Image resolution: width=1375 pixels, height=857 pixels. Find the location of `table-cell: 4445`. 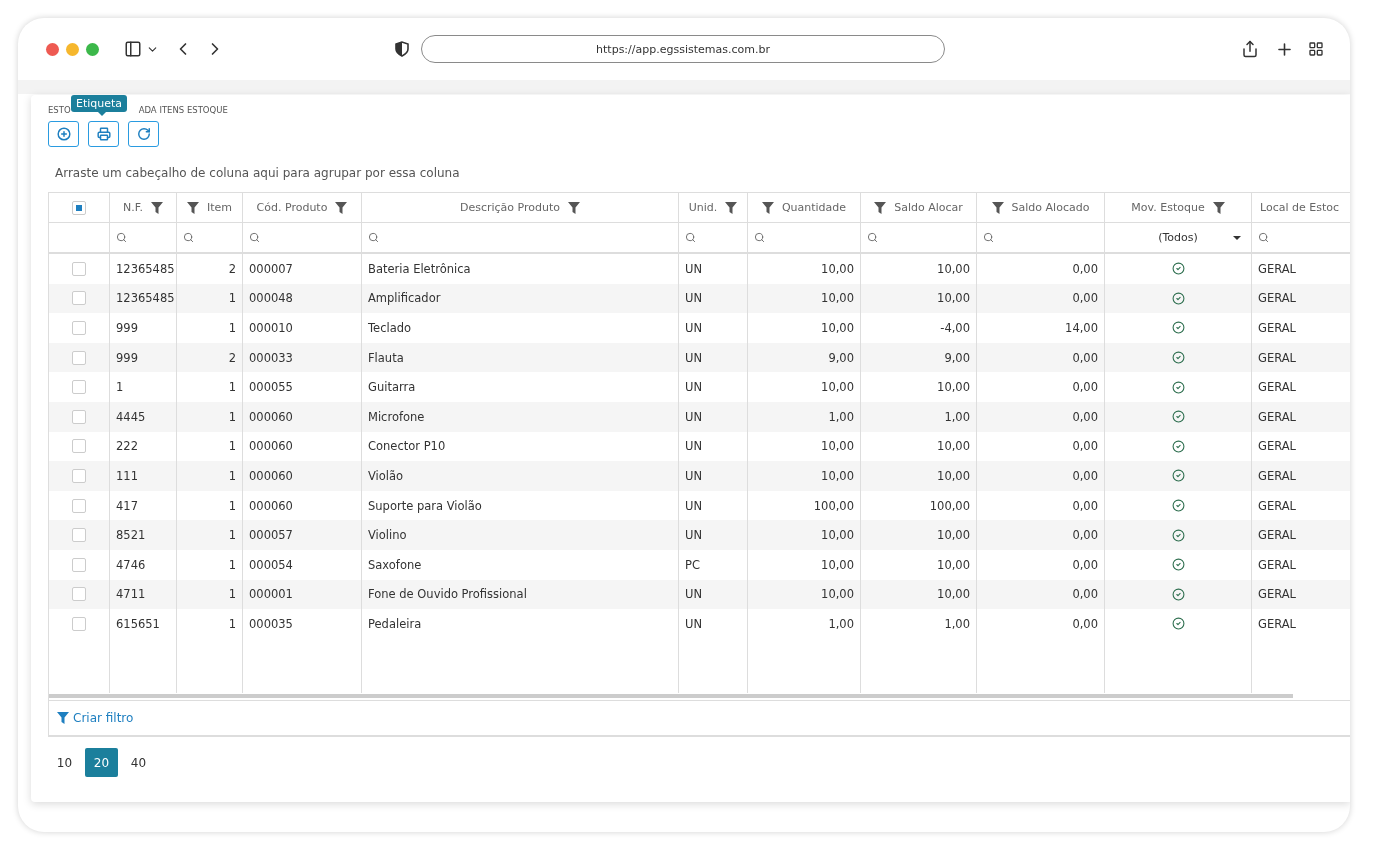

table-cell: 4445 is located at coordinates (131, 416).